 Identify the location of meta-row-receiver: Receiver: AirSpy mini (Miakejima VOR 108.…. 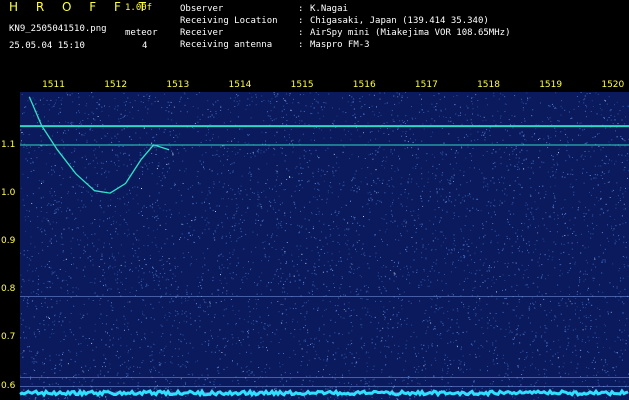
(345, 33).